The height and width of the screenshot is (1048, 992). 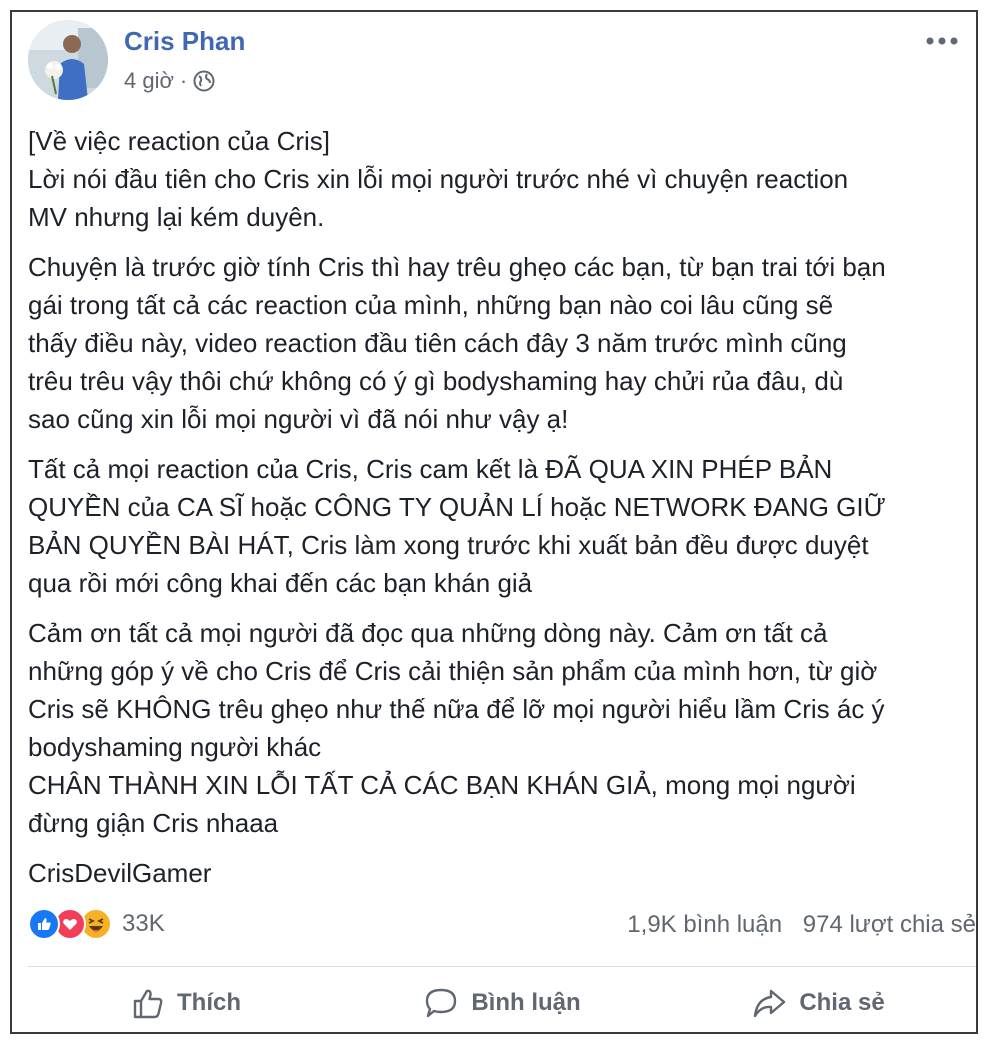 I want to click on thumbs-up-icon, so click(x=148, y=1004).